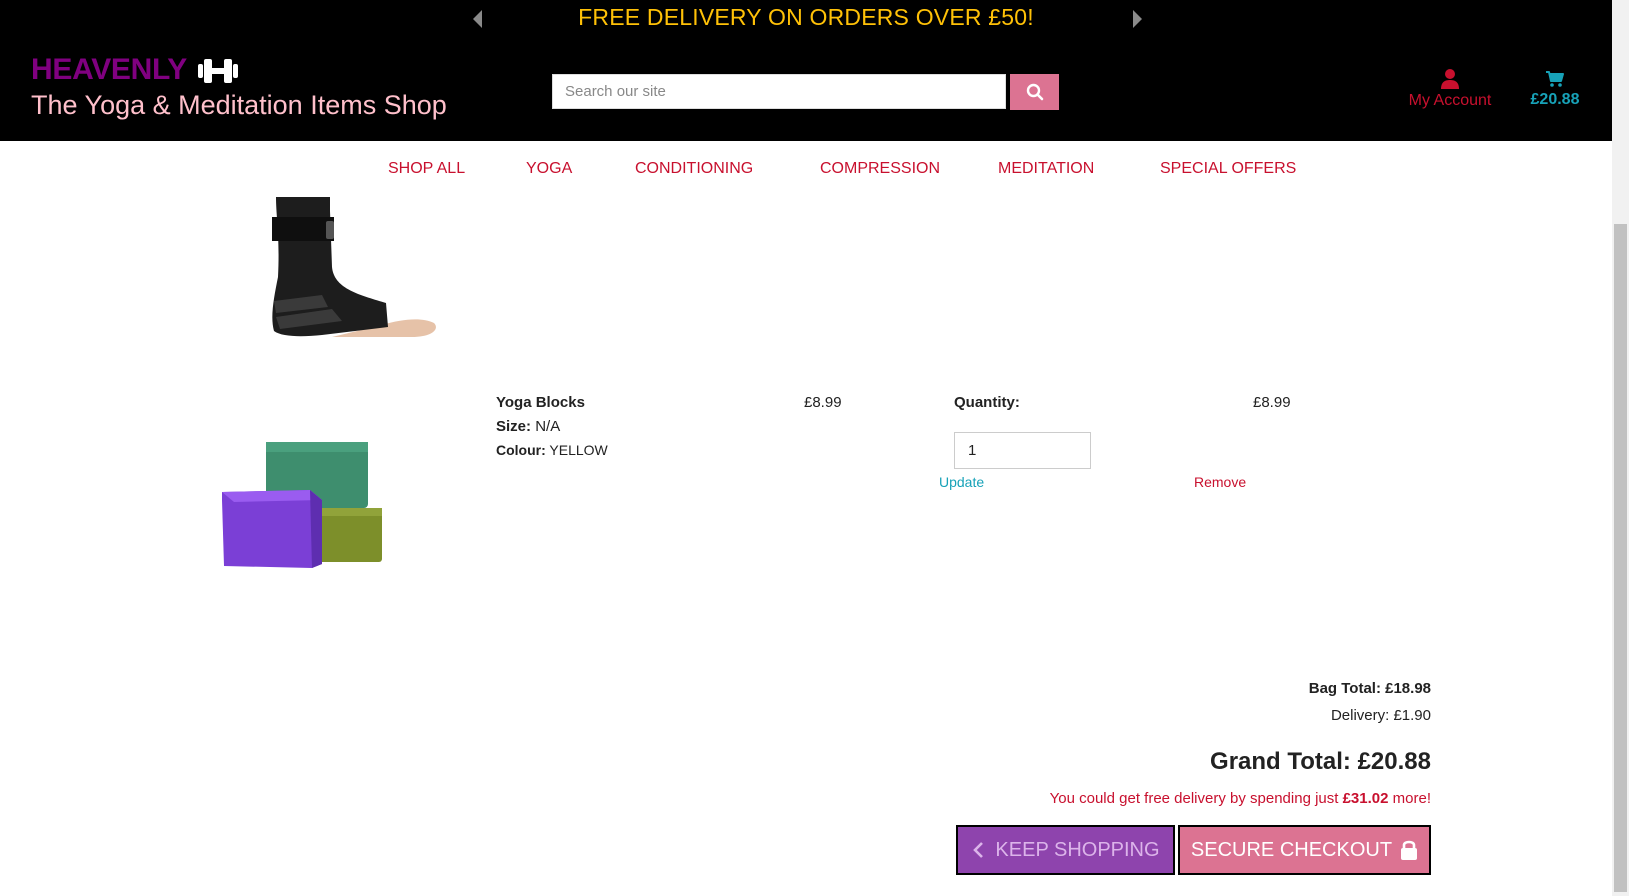  I want to click on delivery-cost: Delivery: £1.90, so click(1380, 715).